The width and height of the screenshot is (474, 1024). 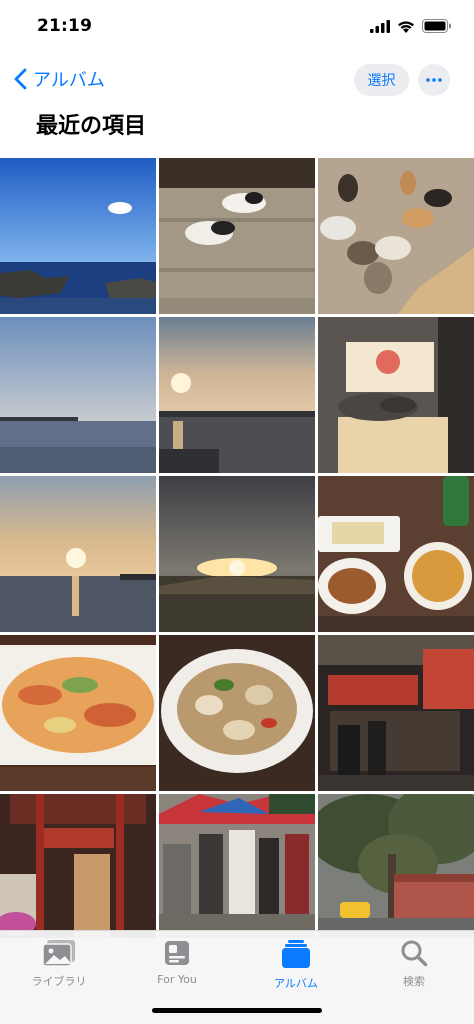 I want to click on status-time: 21:19, so click(x=65, y=26).